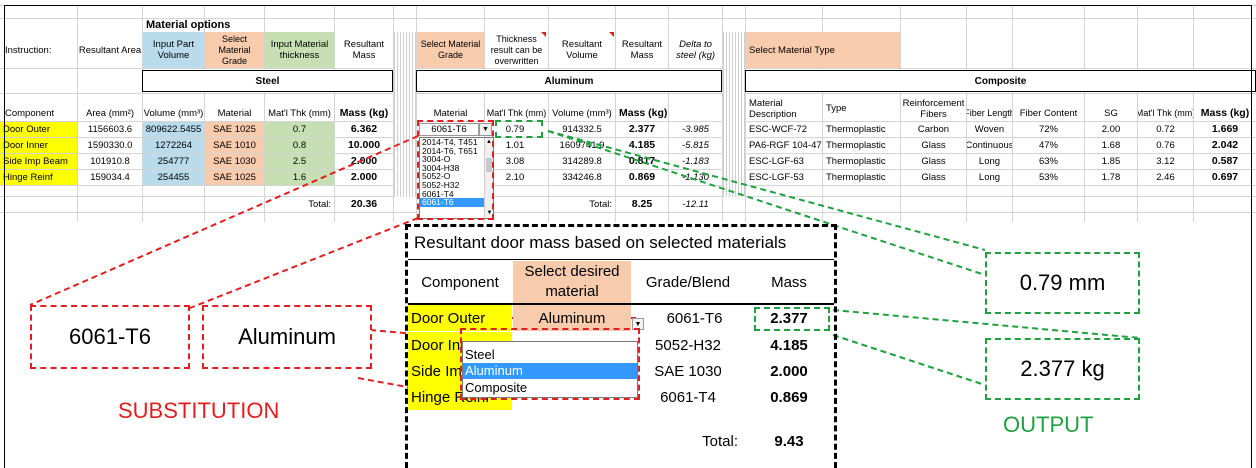 This screenshot has height=468, width=1256. What do you see at coordinates (1062, 369) in the screenshot?
I see `callout-mass: 2.377 kg` at bounding box center [1062, 369].